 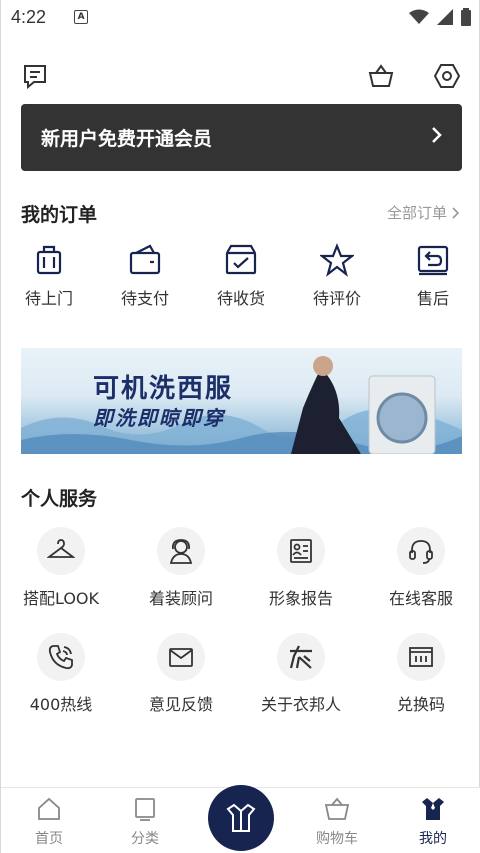 I want to click on service-label: 着装顾问, so click(x=180, y=598).